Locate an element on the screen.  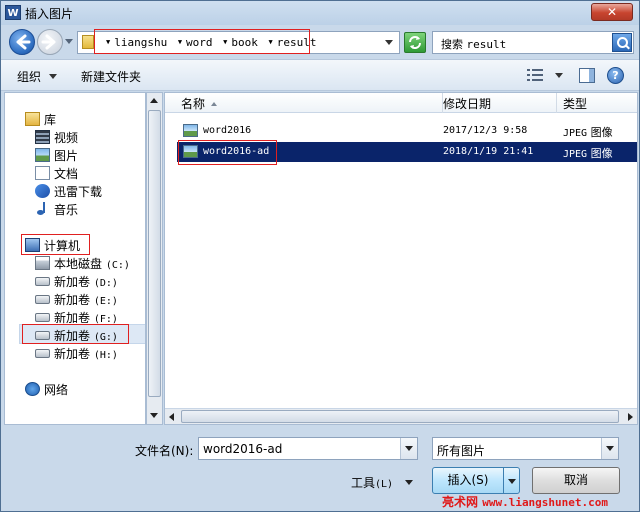
drive-letter: (D:) is located at coordinates (105, 283).